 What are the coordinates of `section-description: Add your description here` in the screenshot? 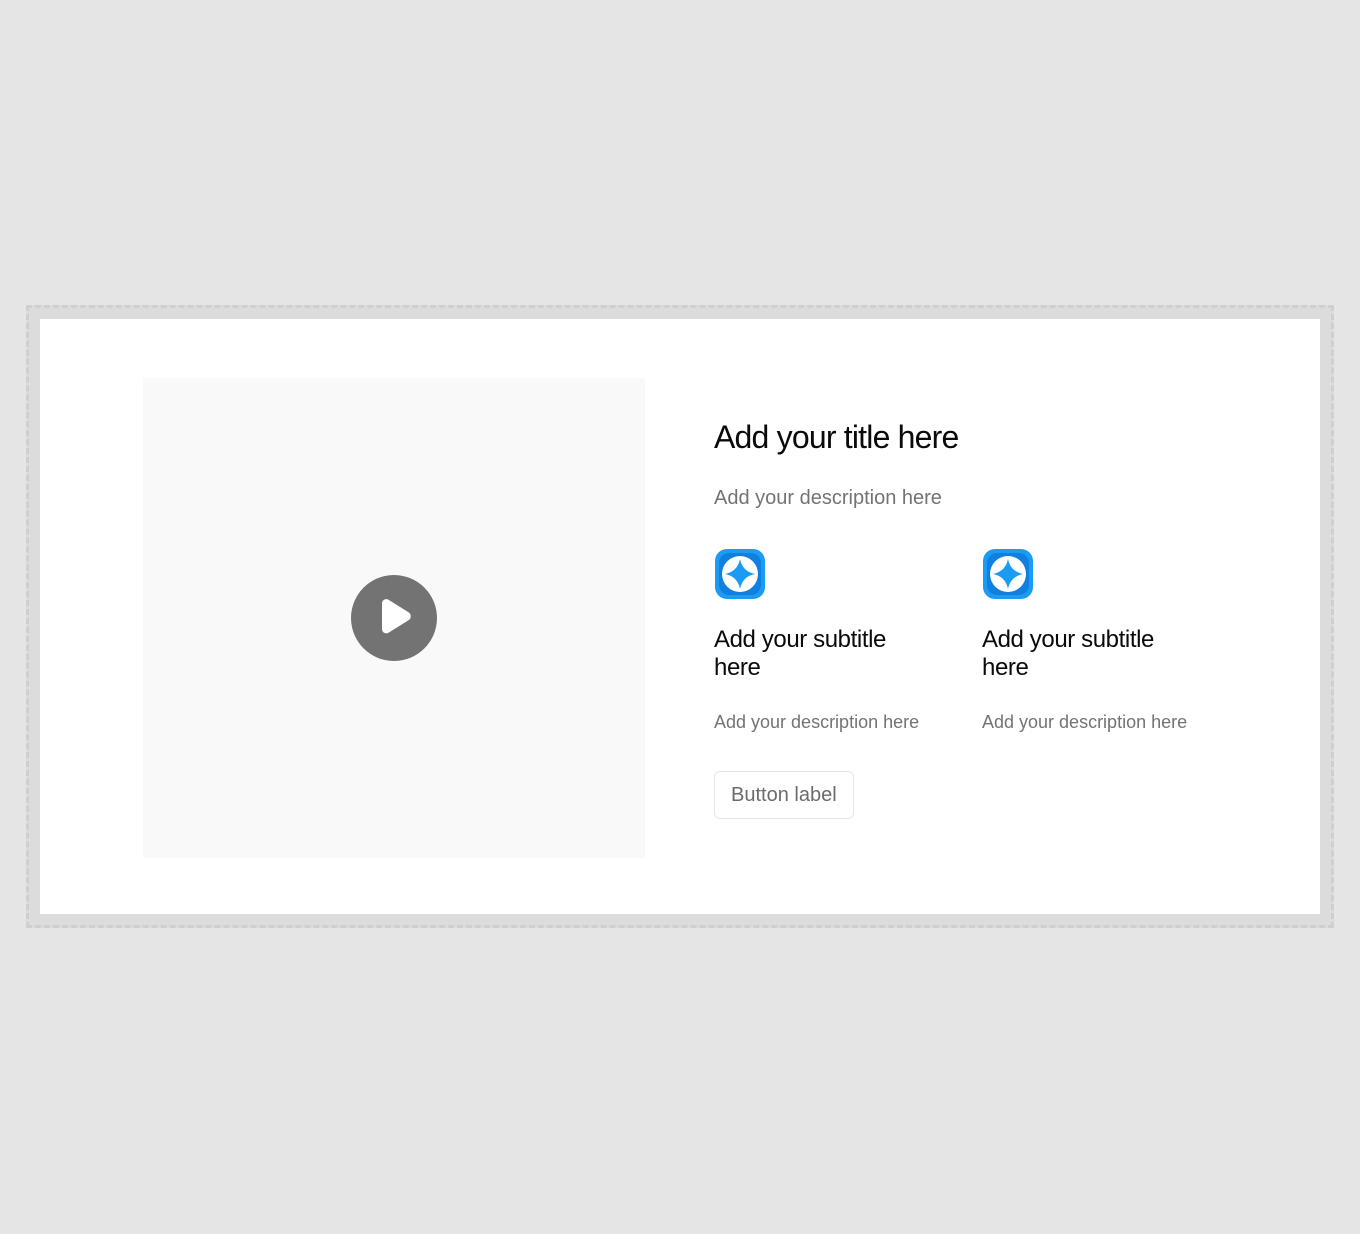 It's located at (828, 498).